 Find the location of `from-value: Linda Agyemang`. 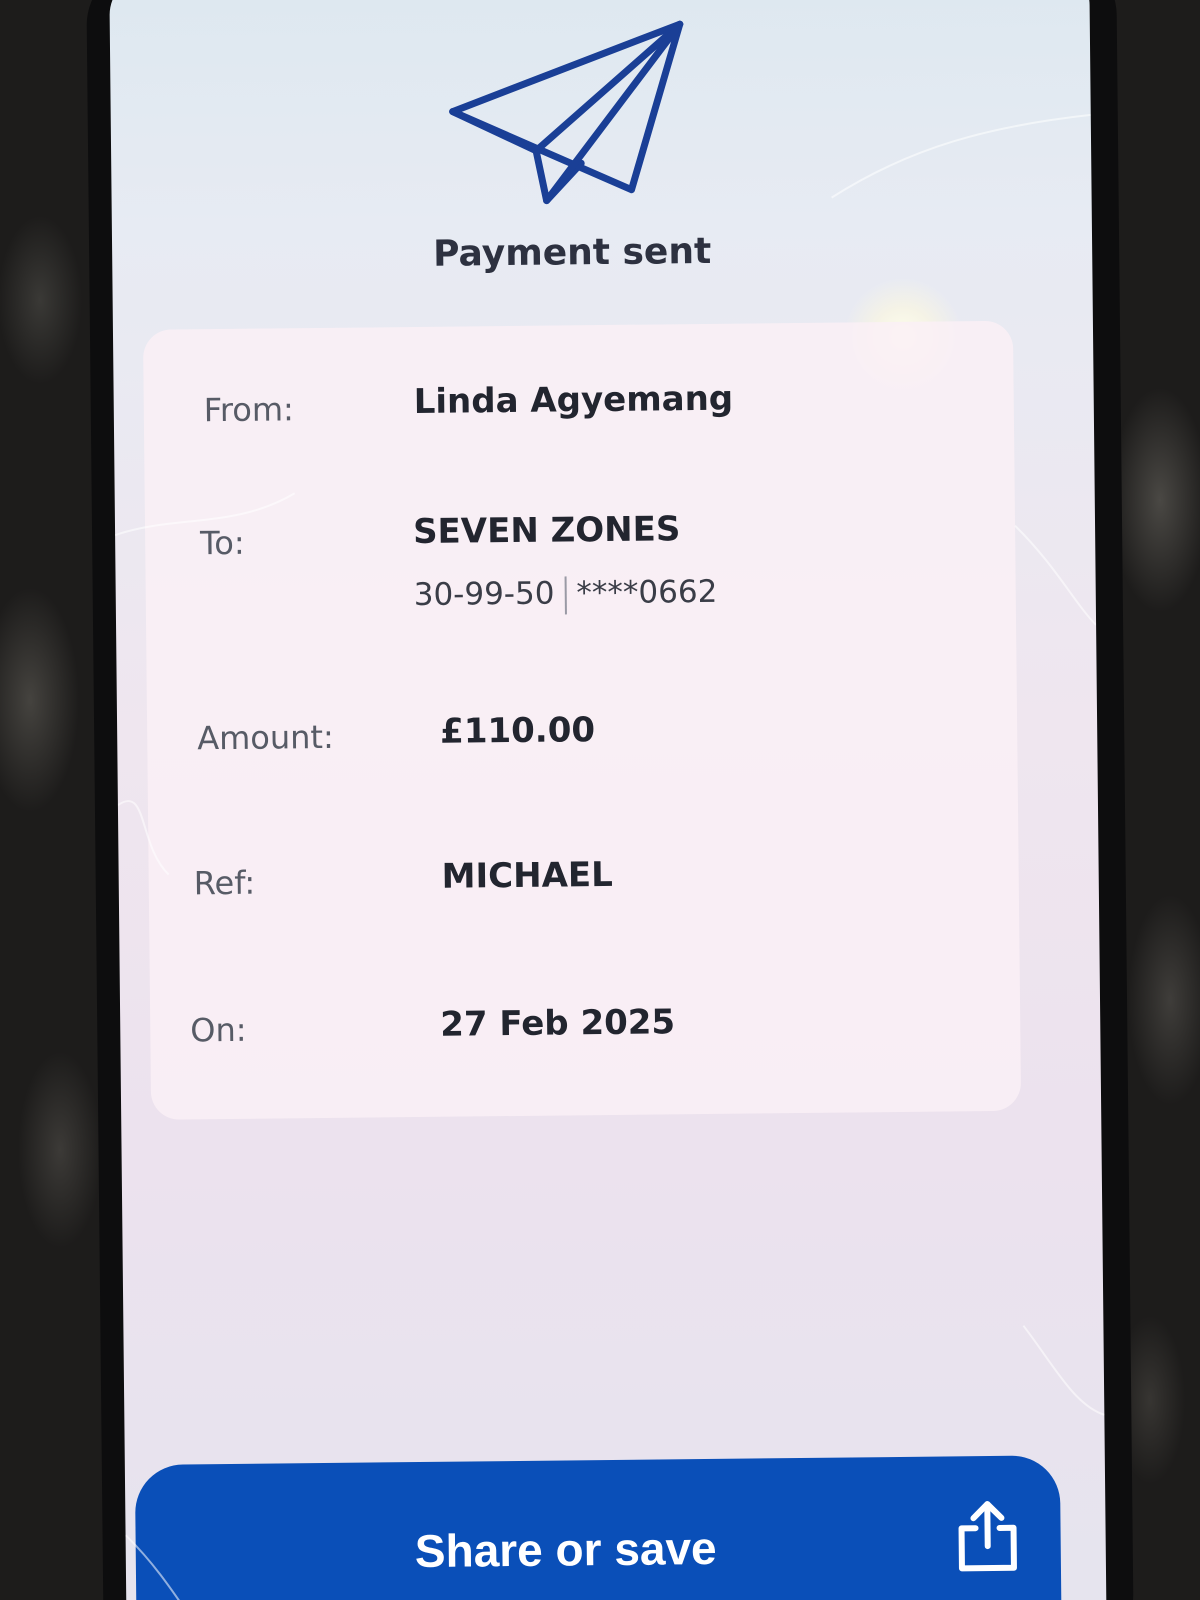

from-value: Linda Agyemang is located at coordinates (573, 400).